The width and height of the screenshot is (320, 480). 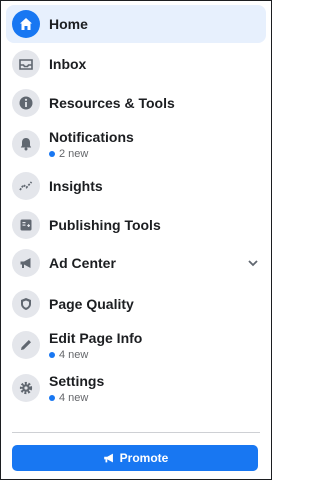 I want to click on sidebar-item-label: Ad Center, so click(x=82, y=263).